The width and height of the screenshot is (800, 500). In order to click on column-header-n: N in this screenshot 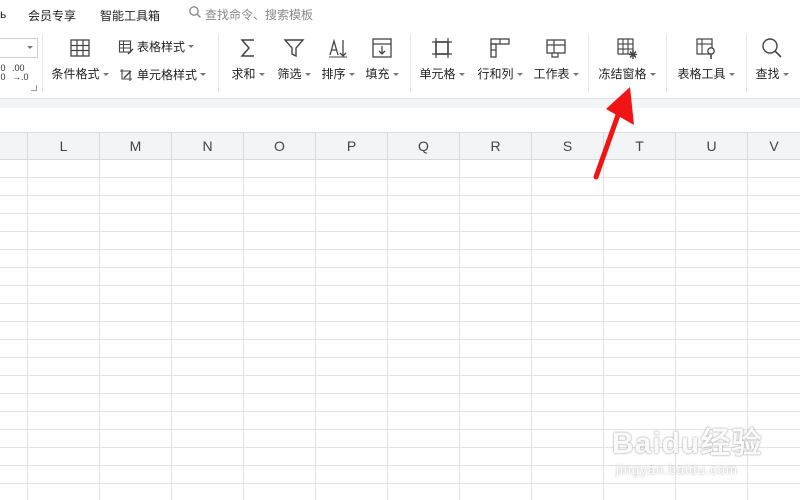, I will do `click(208, 146)`.